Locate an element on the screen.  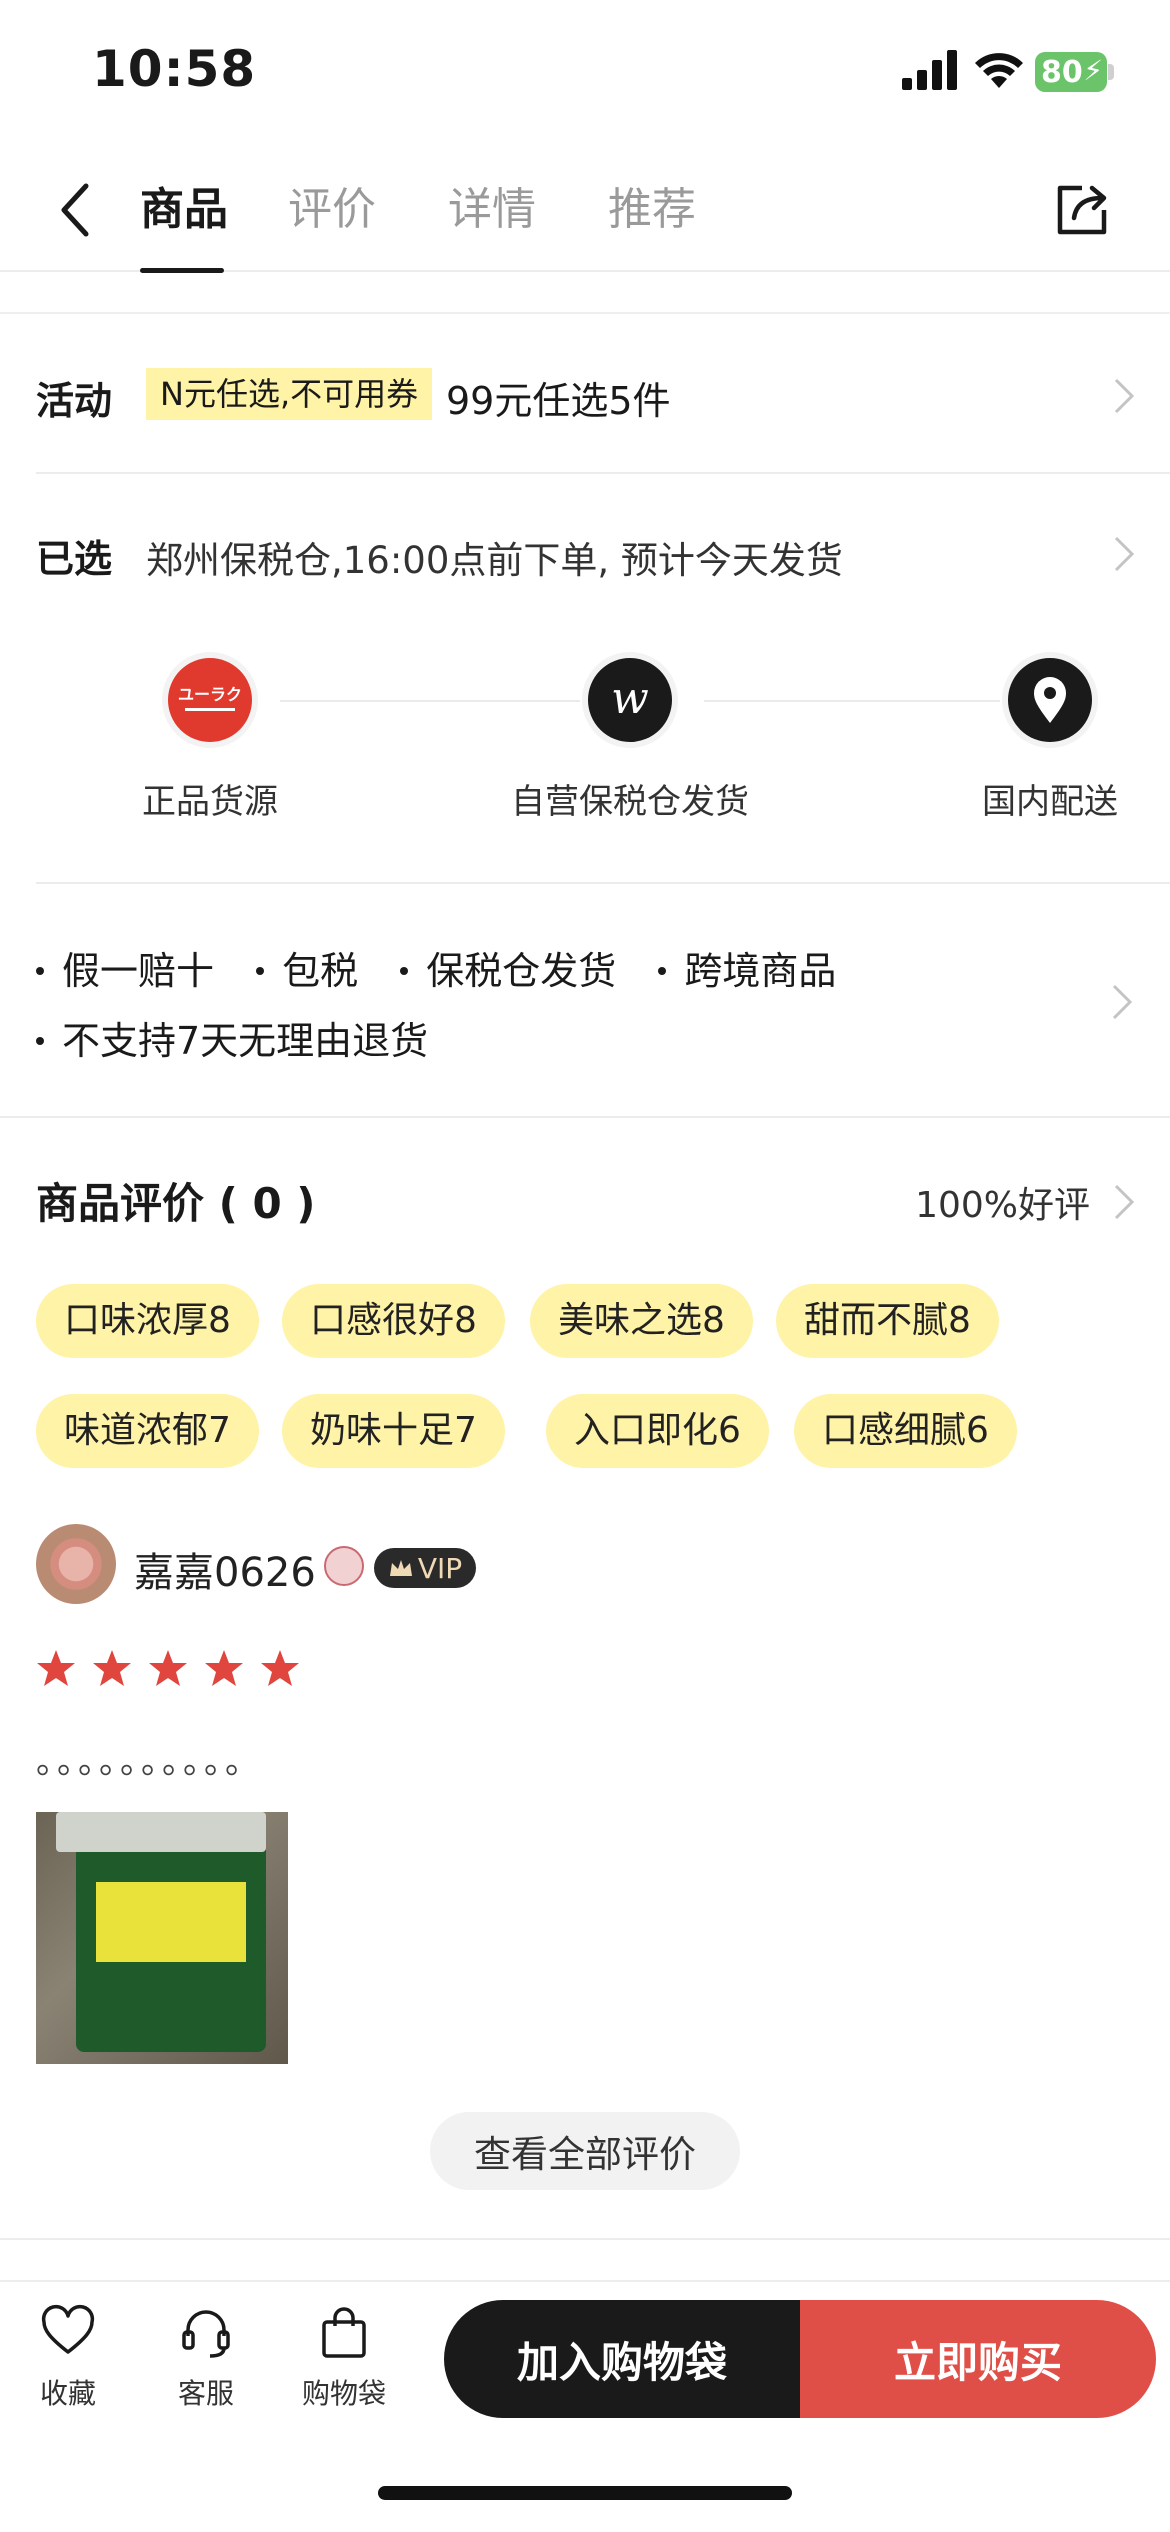
guarantee-item: 包税 is located at coordinates (320, 971).